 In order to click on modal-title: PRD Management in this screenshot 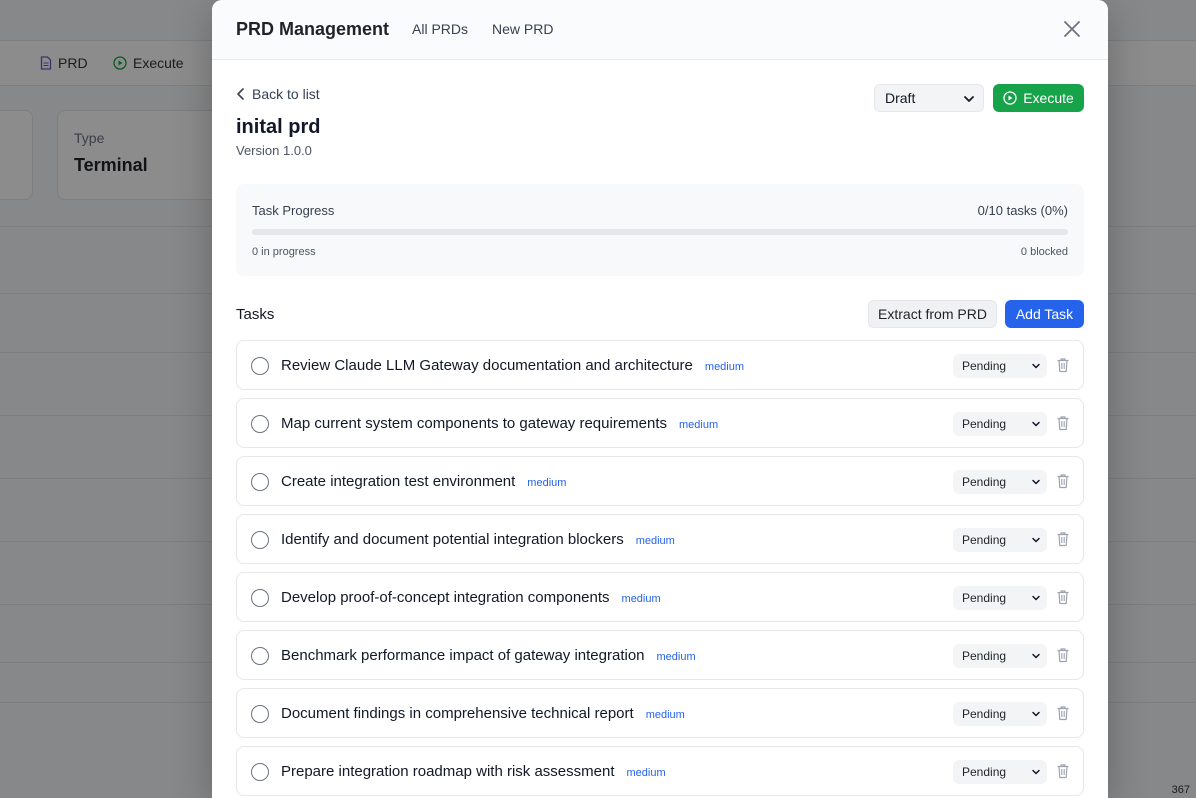, I will do `click(313, 29)`.